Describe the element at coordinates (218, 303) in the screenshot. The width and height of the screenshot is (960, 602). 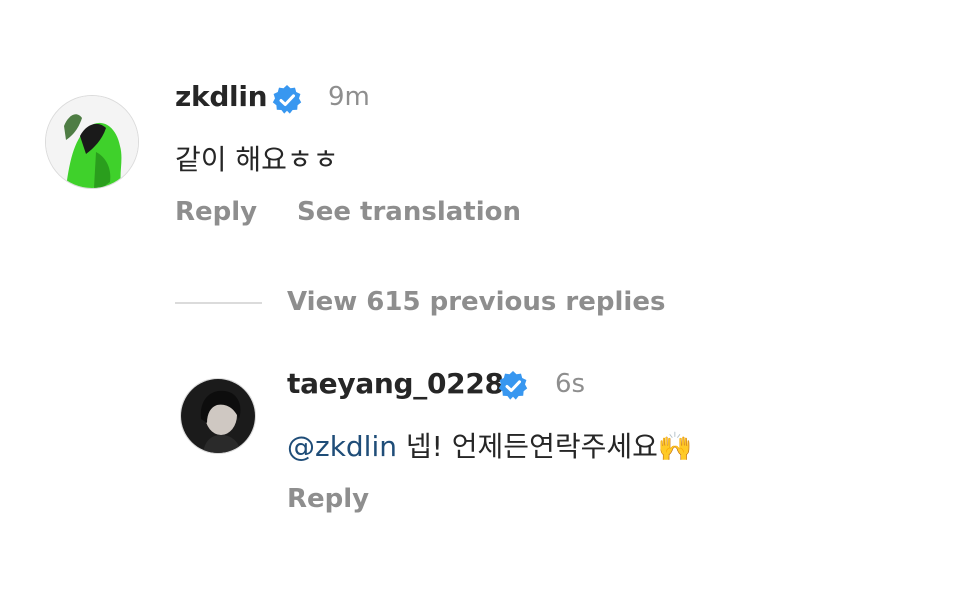
I see `replies-divider` at that location.